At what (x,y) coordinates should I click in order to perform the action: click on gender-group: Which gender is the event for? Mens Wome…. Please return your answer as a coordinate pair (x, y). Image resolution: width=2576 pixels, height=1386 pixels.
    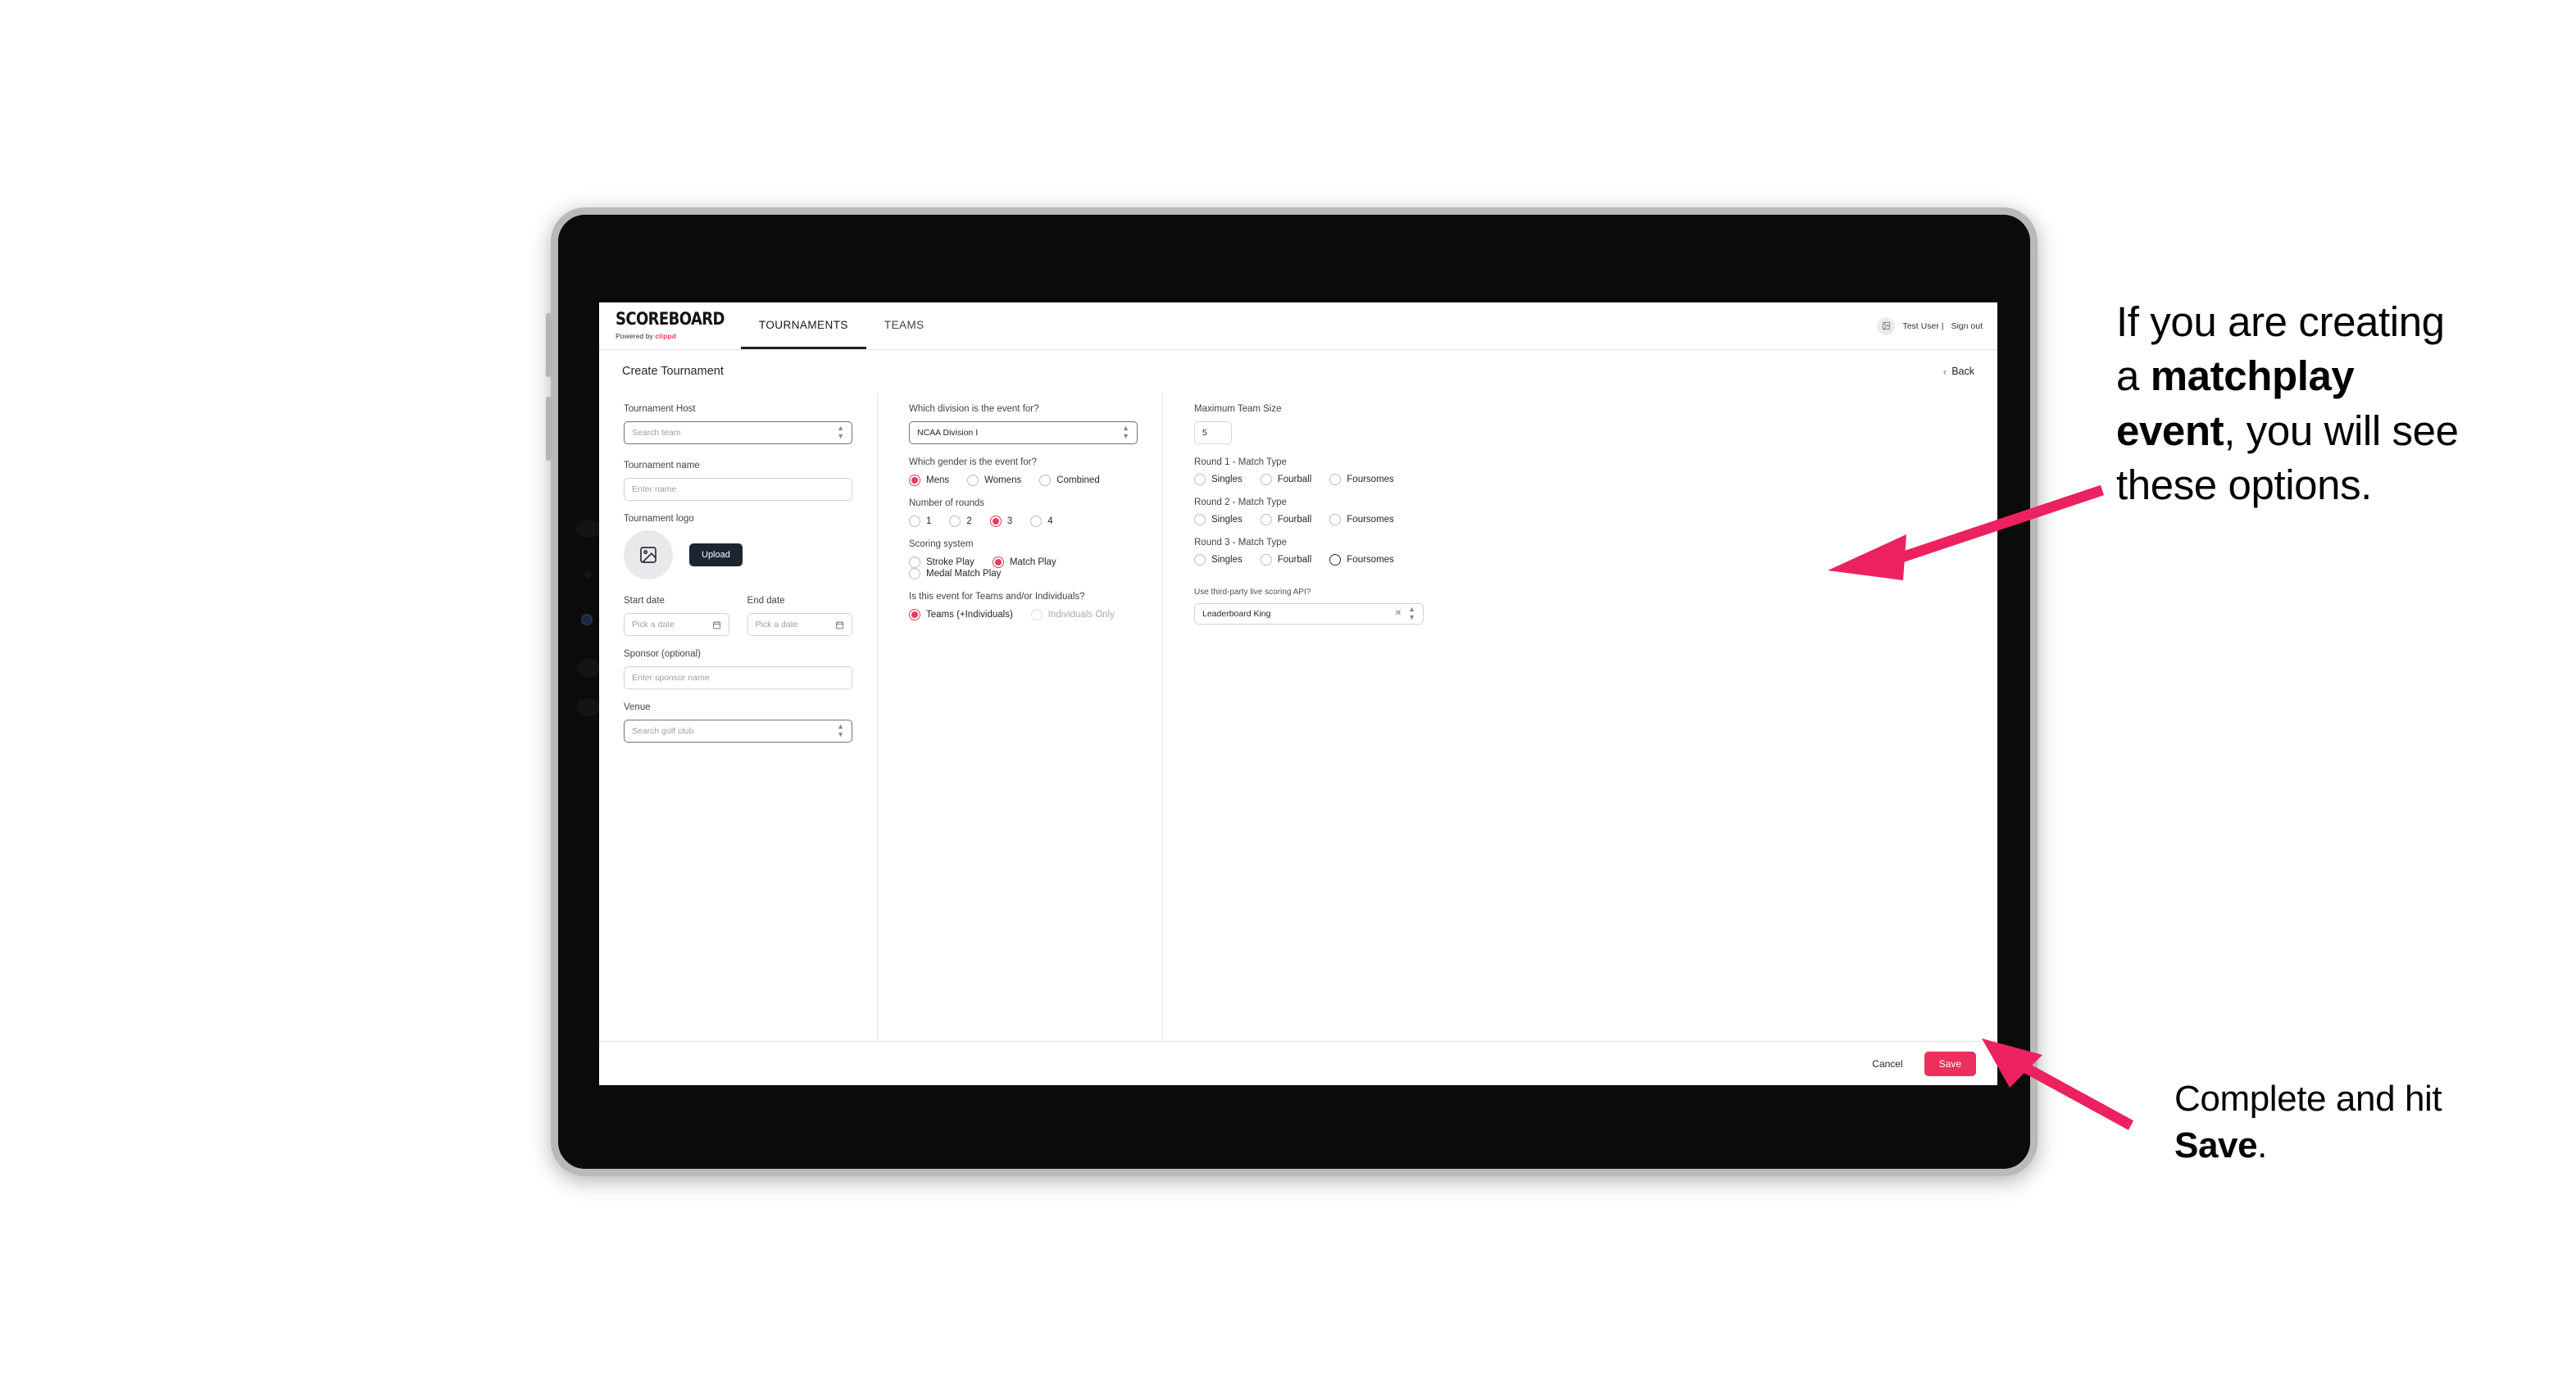
    Looking at the image, I should click on (1023, 471).